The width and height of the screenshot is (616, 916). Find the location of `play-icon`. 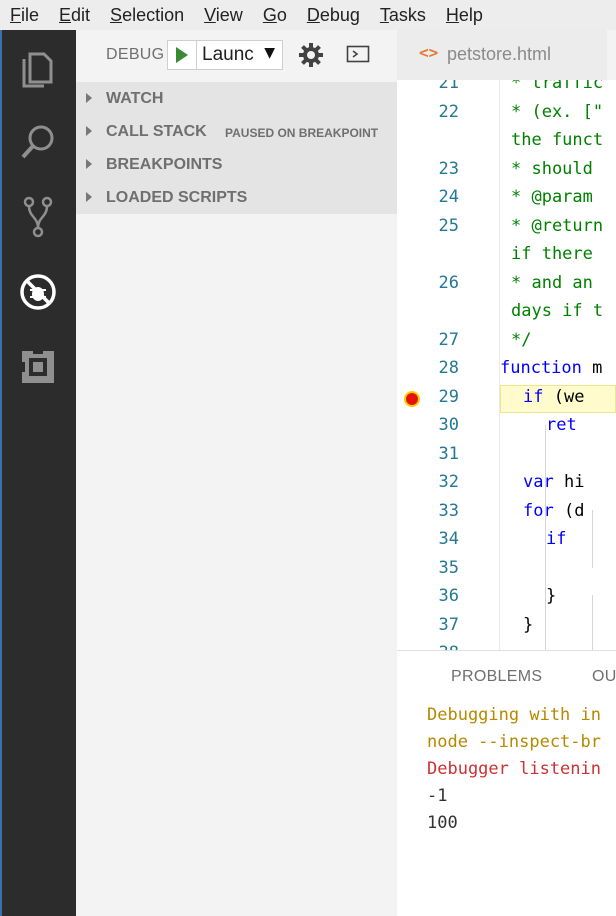

play-icon is located at coordinates (182, 55).